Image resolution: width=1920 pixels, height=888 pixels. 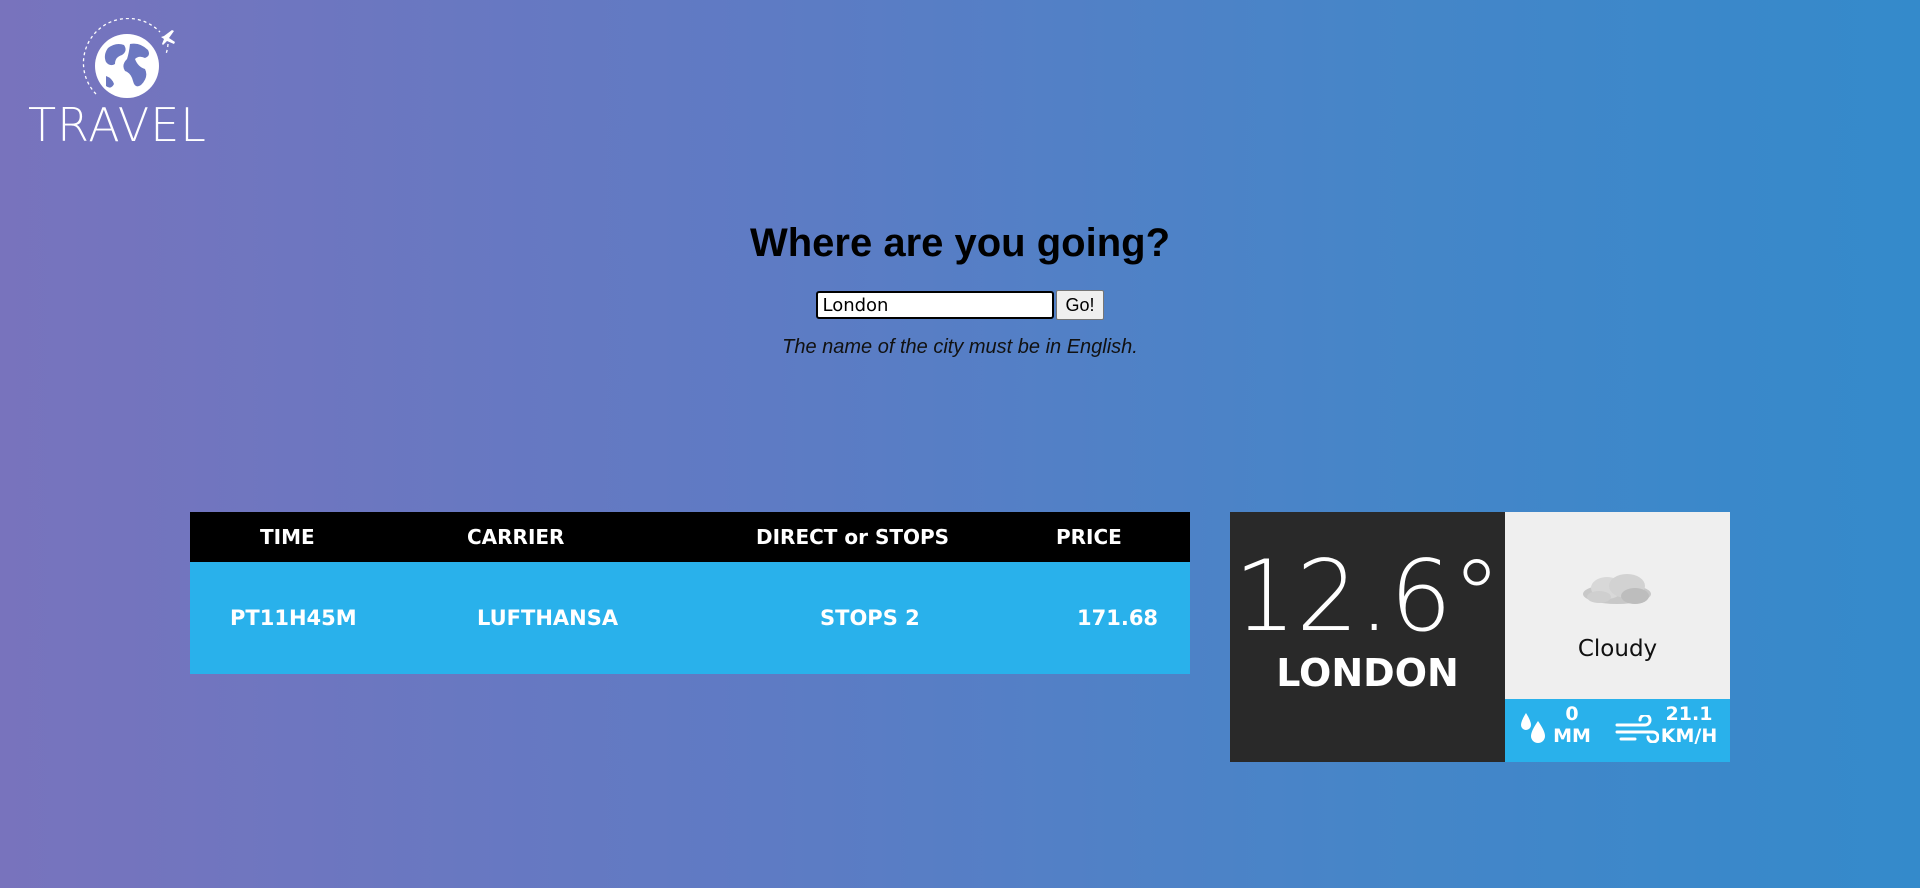 I want to click on precipitation-unit: MM, so click(x=1572, y=736).